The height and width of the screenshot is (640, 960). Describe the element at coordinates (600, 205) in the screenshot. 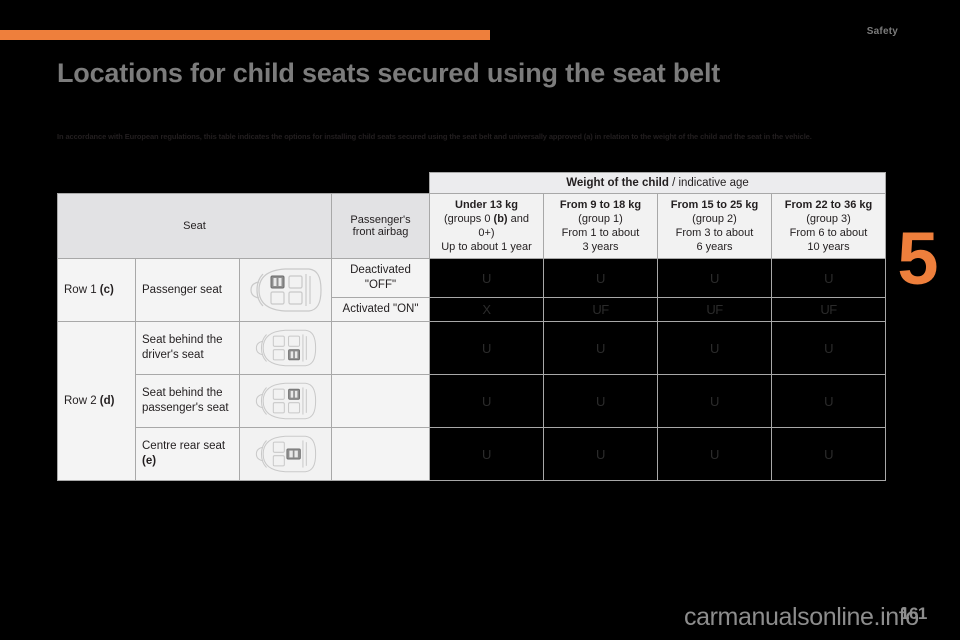

I see `weight-band-1-weight: From 9 to 18 kg` at that location.